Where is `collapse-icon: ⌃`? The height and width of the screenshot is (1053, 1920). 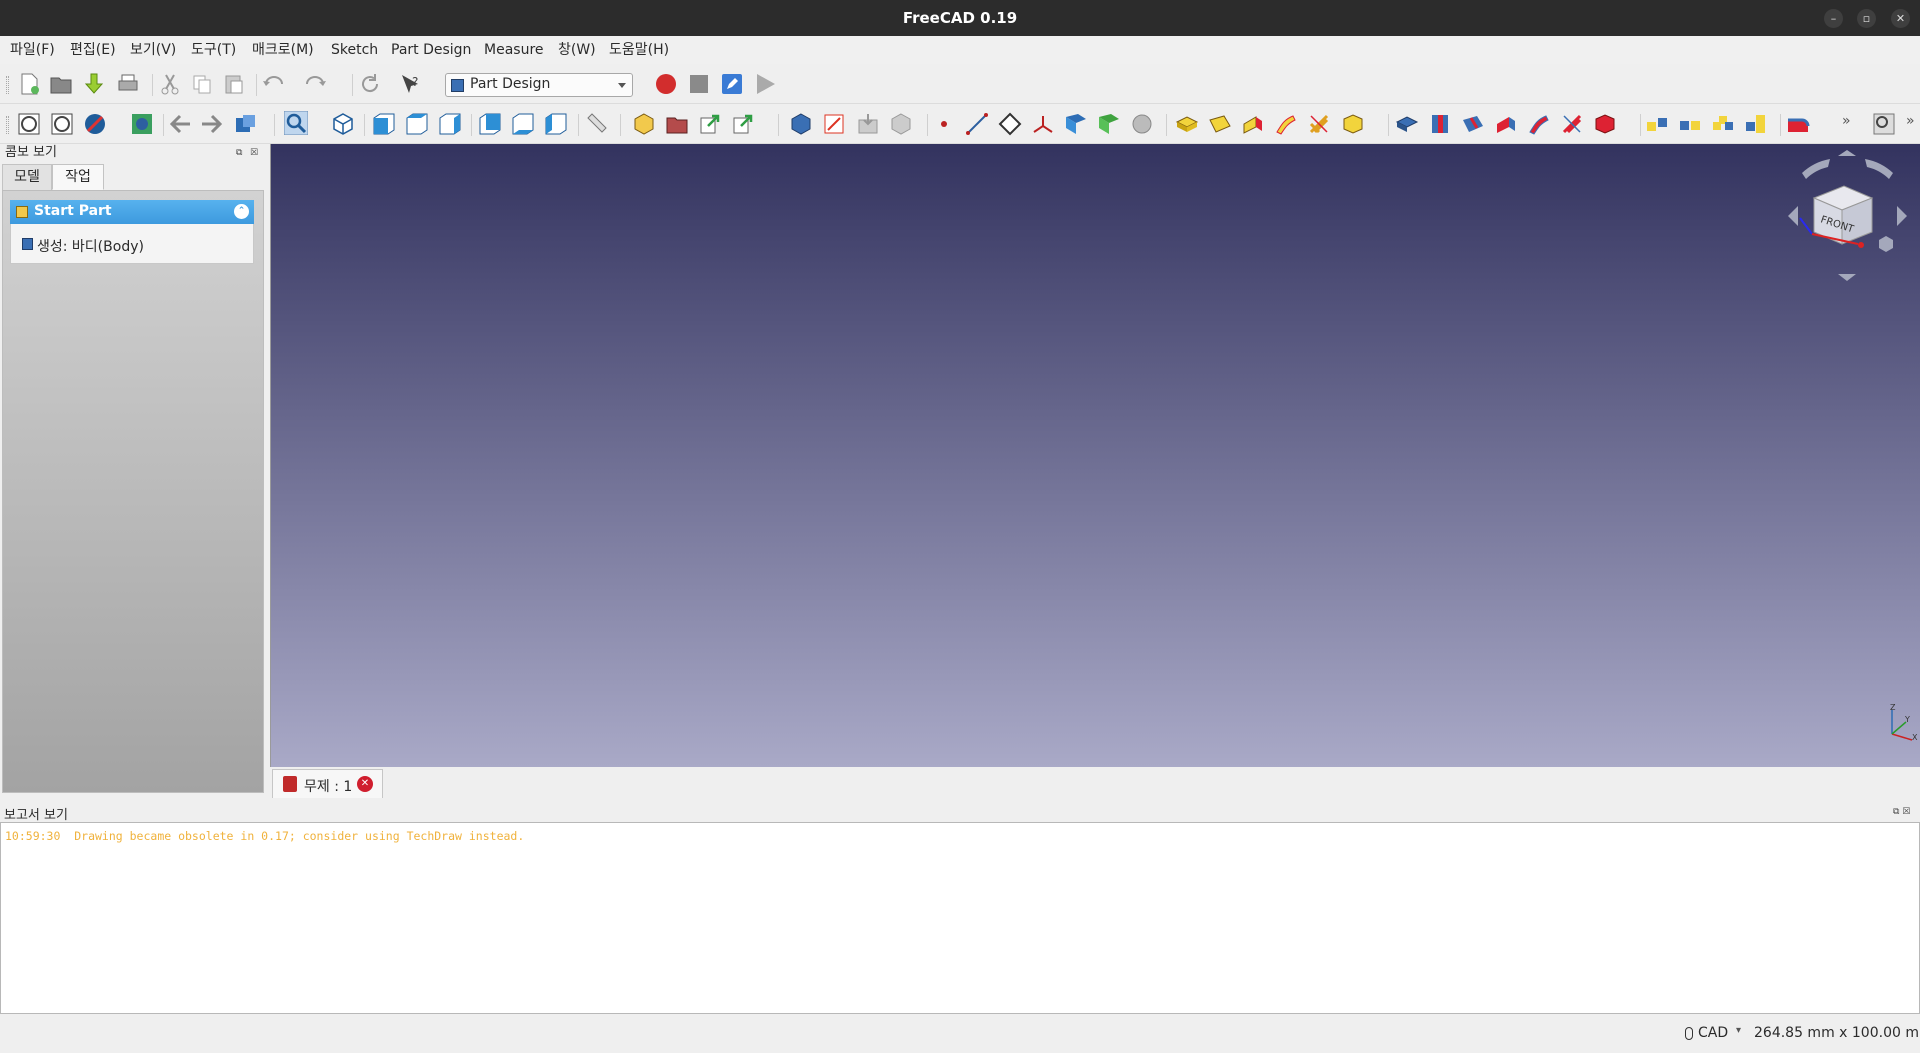
collapse-icon: ⌃ is located at coordinates (241, 211).